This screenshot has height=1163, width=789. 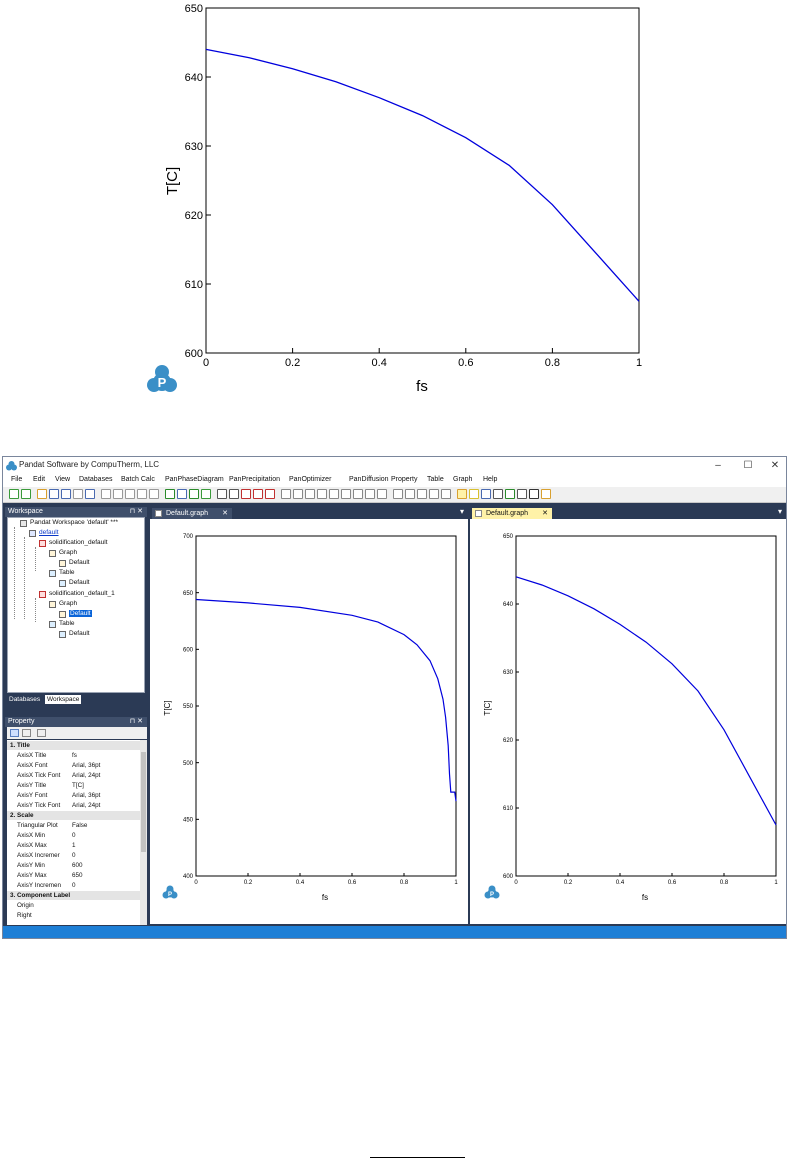 What do you see at coordinates (73, 875) in the screenshot?
I see `property-row: AxisY Max 650` at bounding box center [73, 875].